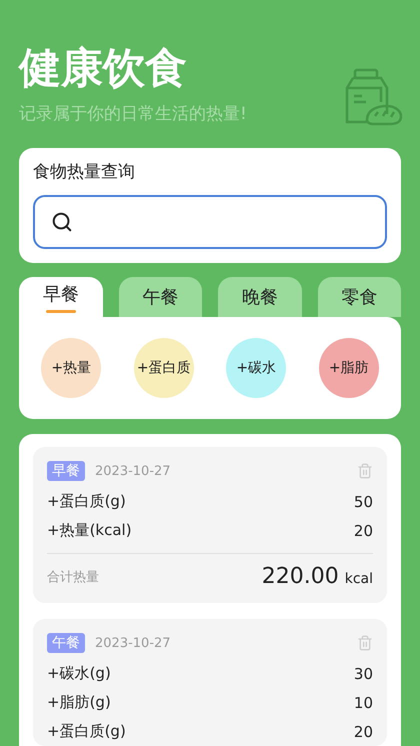 The height and width of the screenshot is (746, 420). Describe the element at coordinates (300, 576) in the screenshot. I see `total-value: 220.00` at that location.